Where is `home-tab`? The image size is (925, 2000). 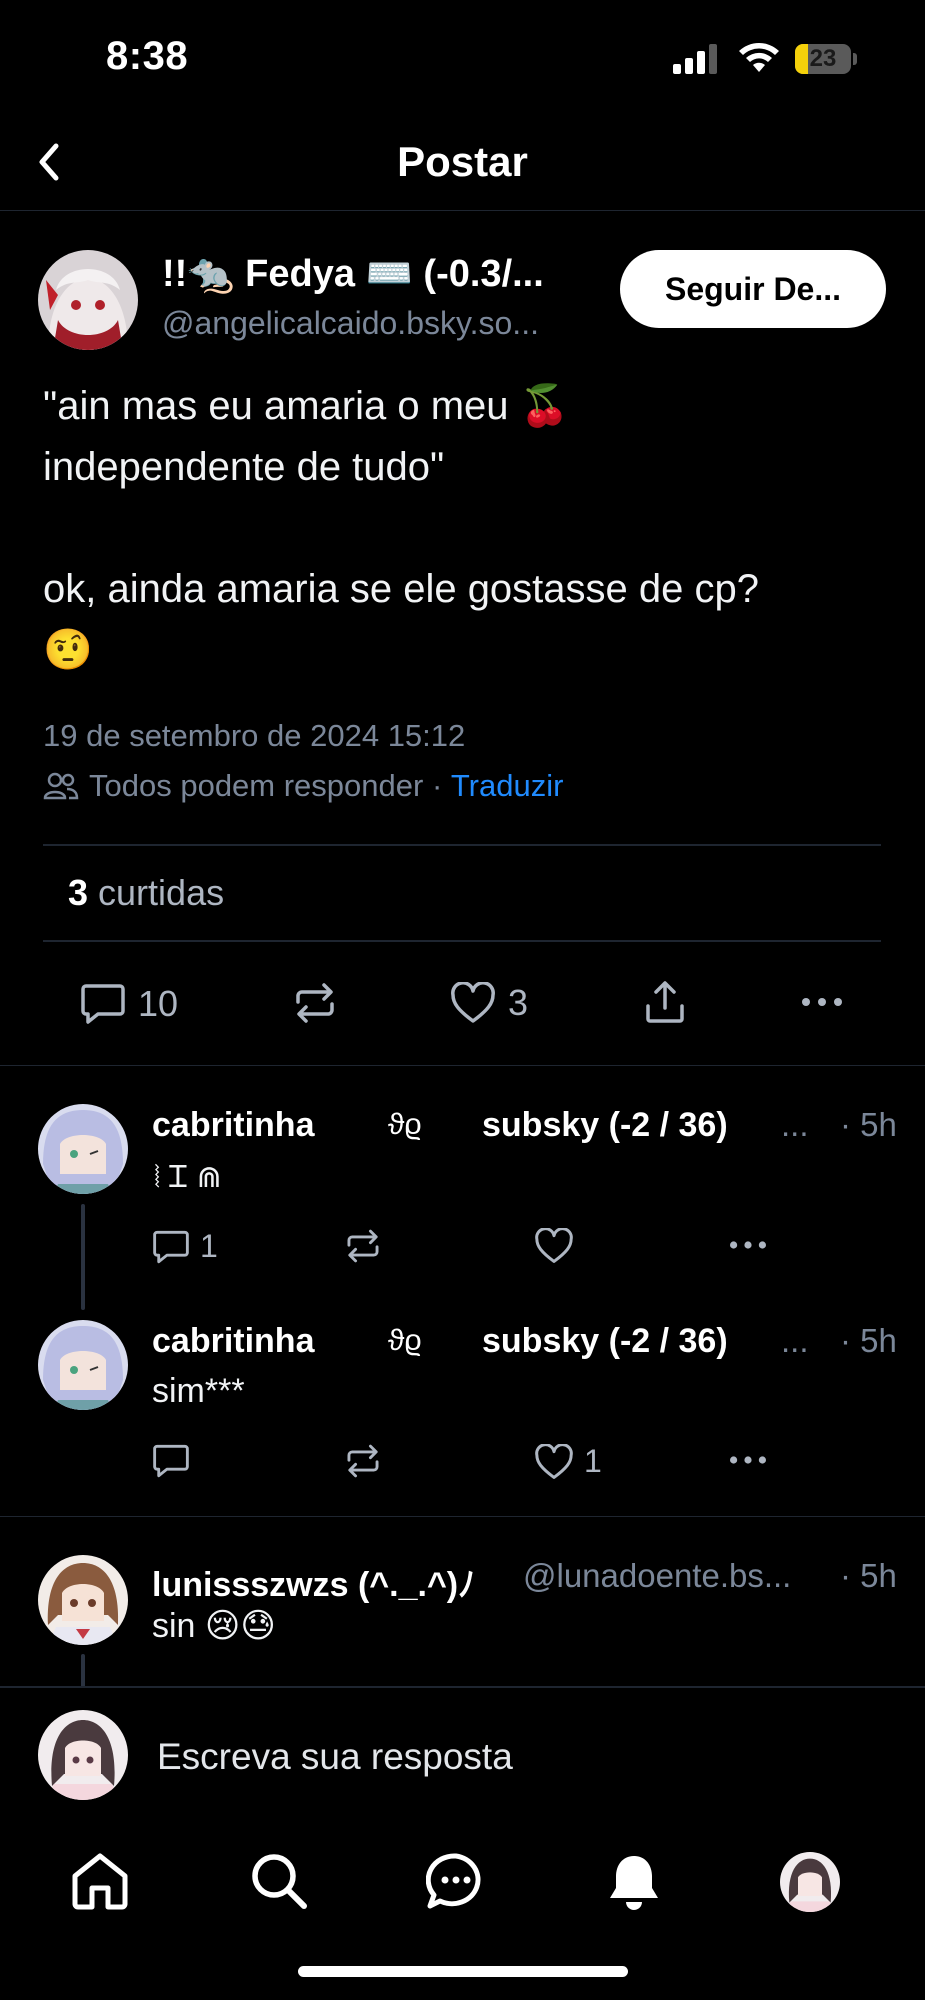 home-tab is located at coordinates (100, 1881).